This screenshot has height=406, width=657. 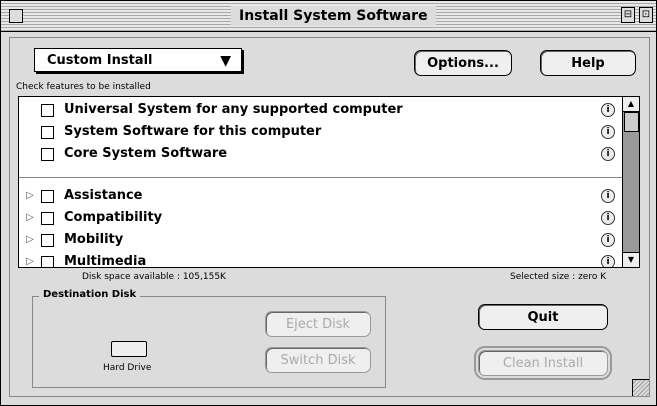 I want to click on clean-install-button: Clean Install, so click(x=543, y=363).